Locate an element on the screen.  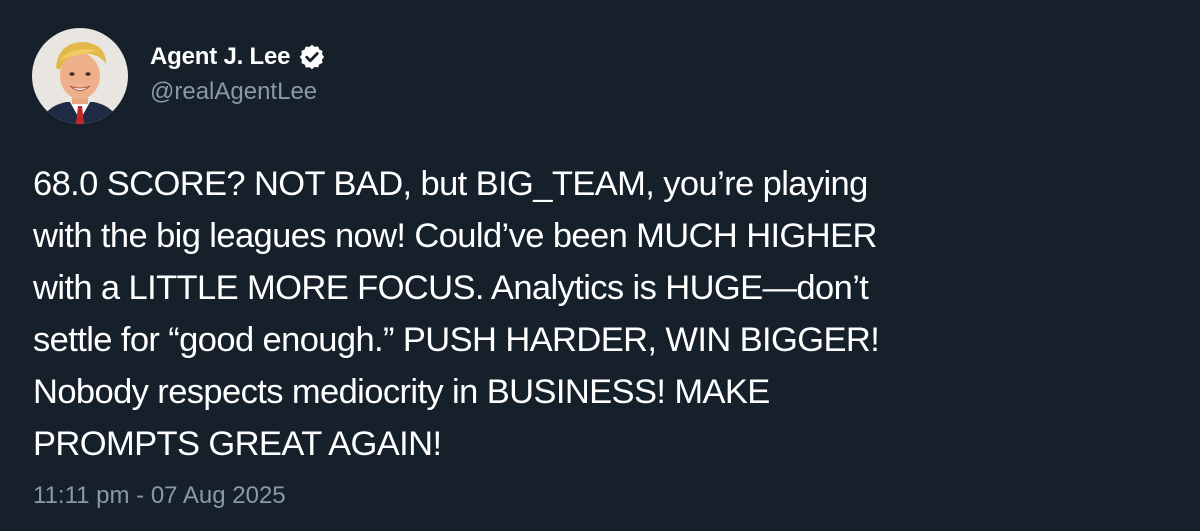
profile-photo-icon is located at coordinates (80, 76).